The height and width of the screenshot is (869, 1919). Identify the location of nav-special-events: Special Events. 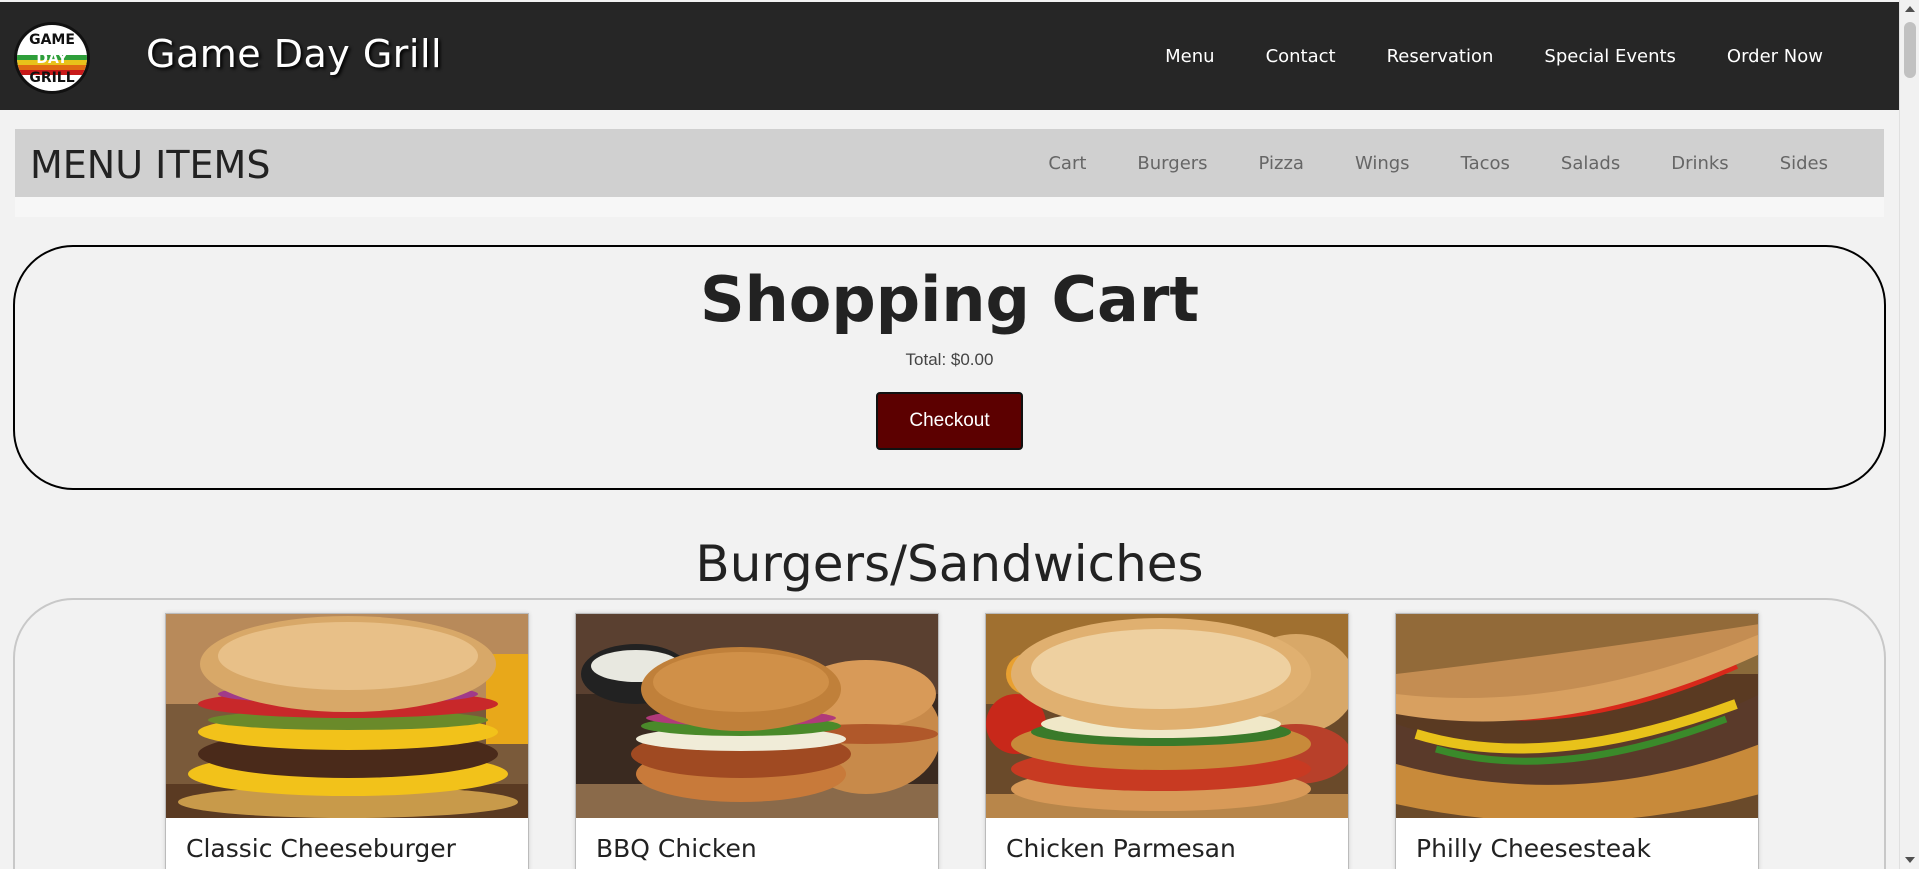
(1610, 56).